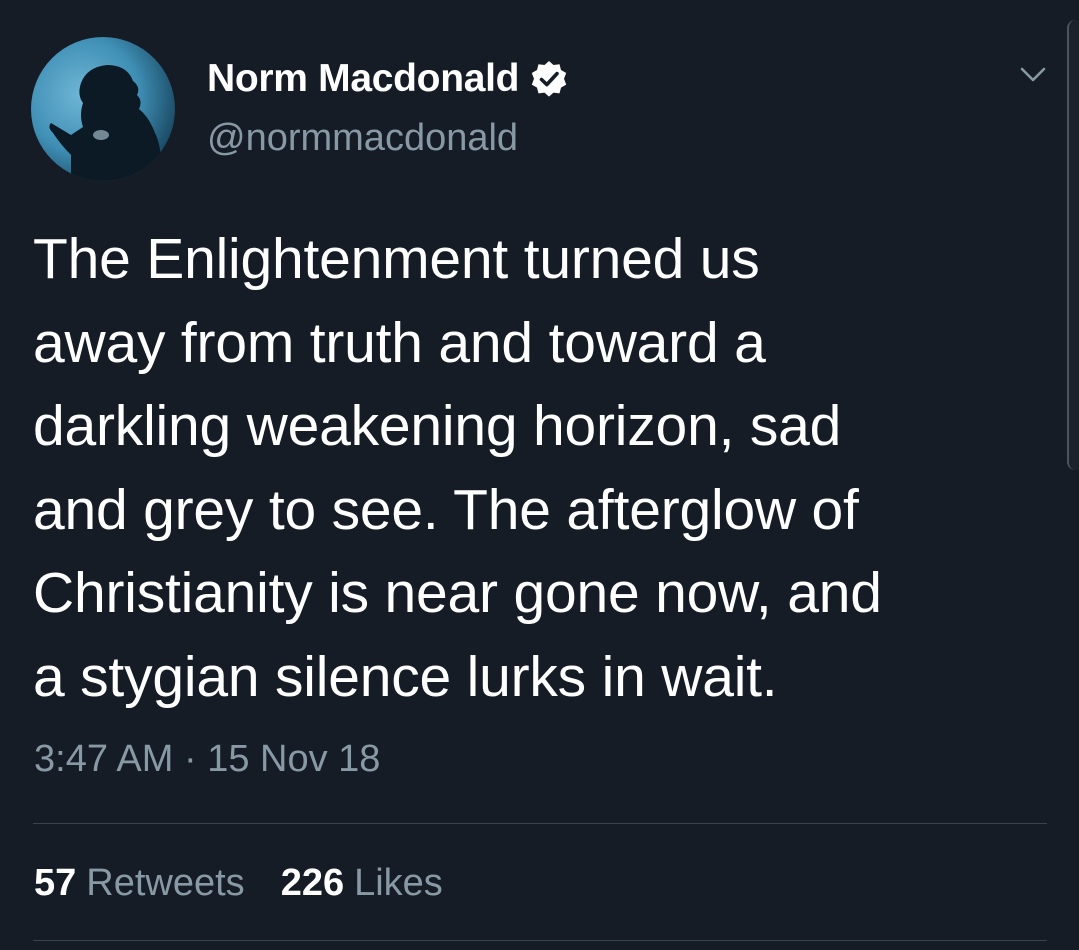 Image resolution: width=1079 pixels, height=950 pixels. Describe the element at coordinates (312, 883) in the screenshot. I see `likes-count: 226` at that location.